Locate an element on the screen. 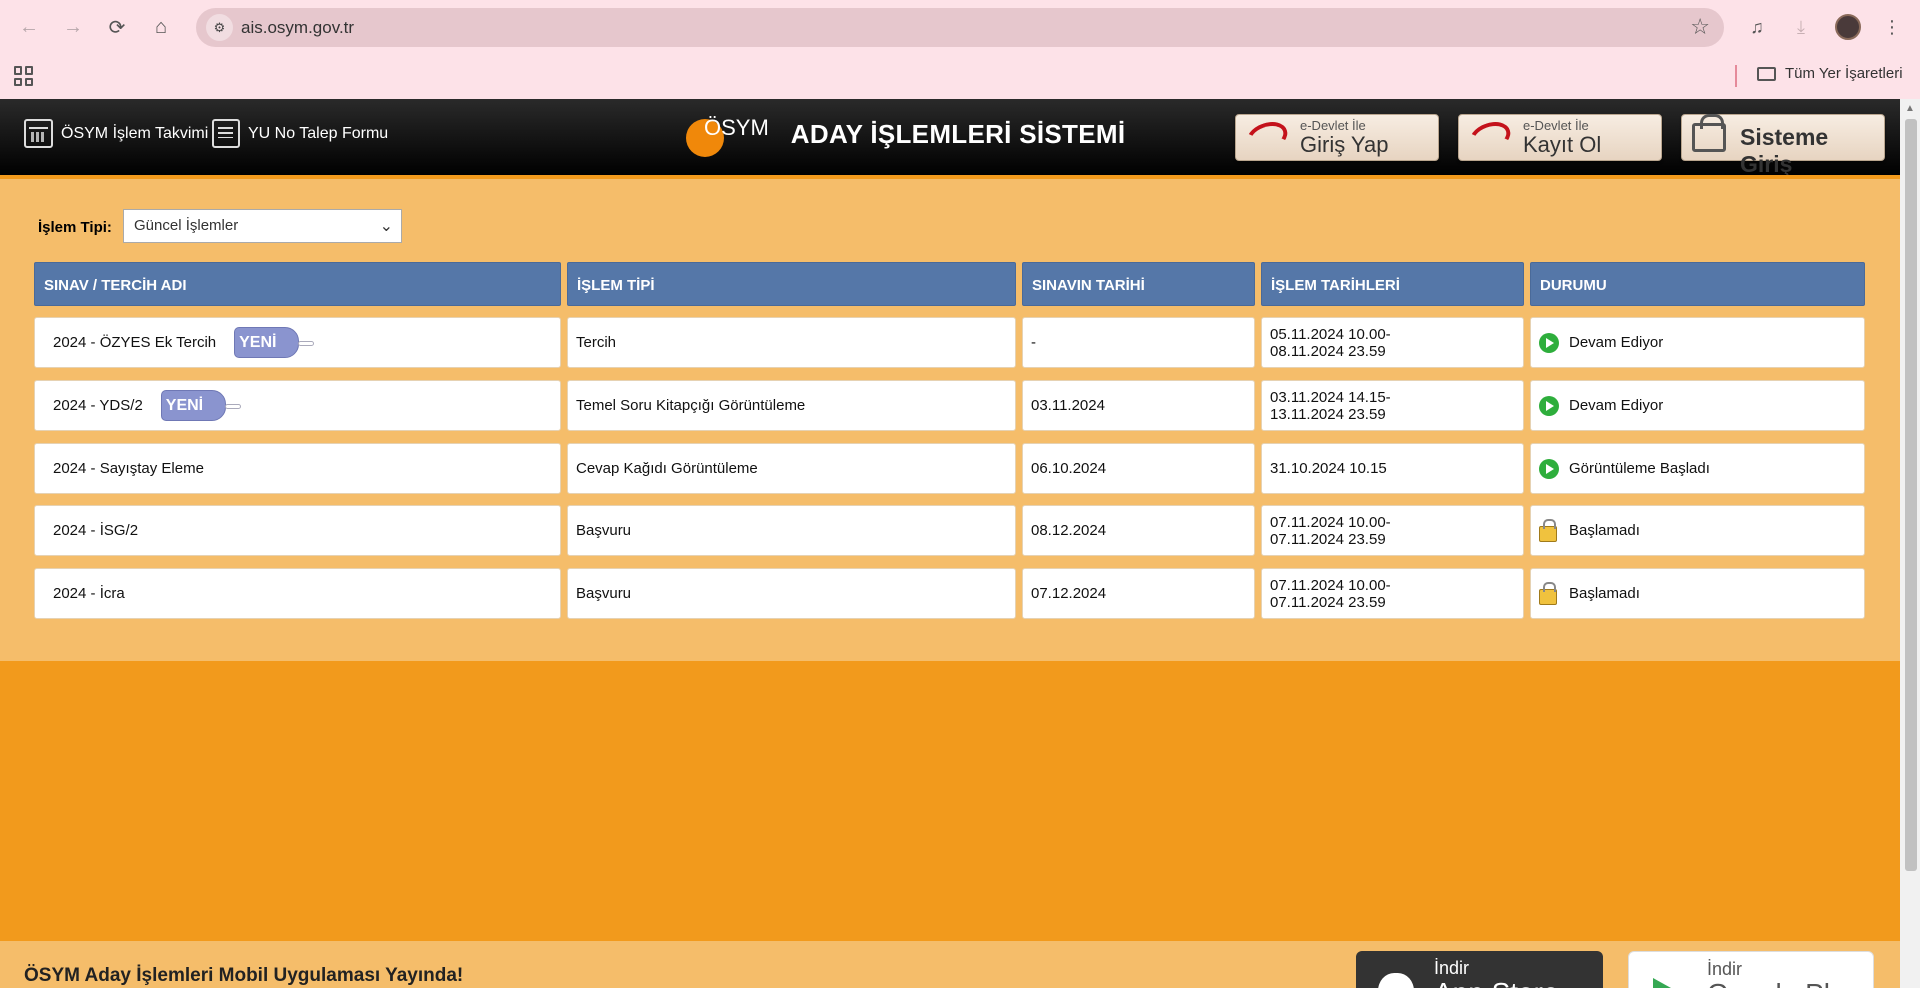  scroll-up-icon: ▲ is located at coordinates (1910, 108).